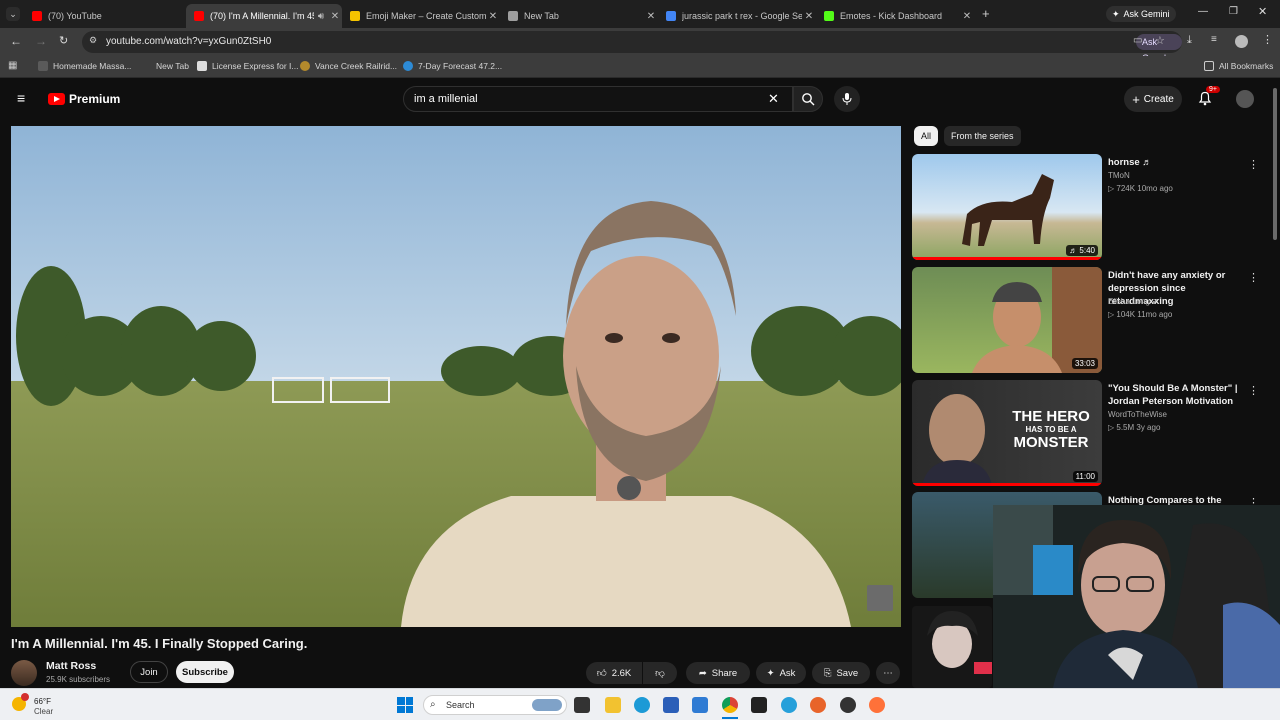  I want to click on tab-audio-icon: 🔊︎, so click(321, 16).